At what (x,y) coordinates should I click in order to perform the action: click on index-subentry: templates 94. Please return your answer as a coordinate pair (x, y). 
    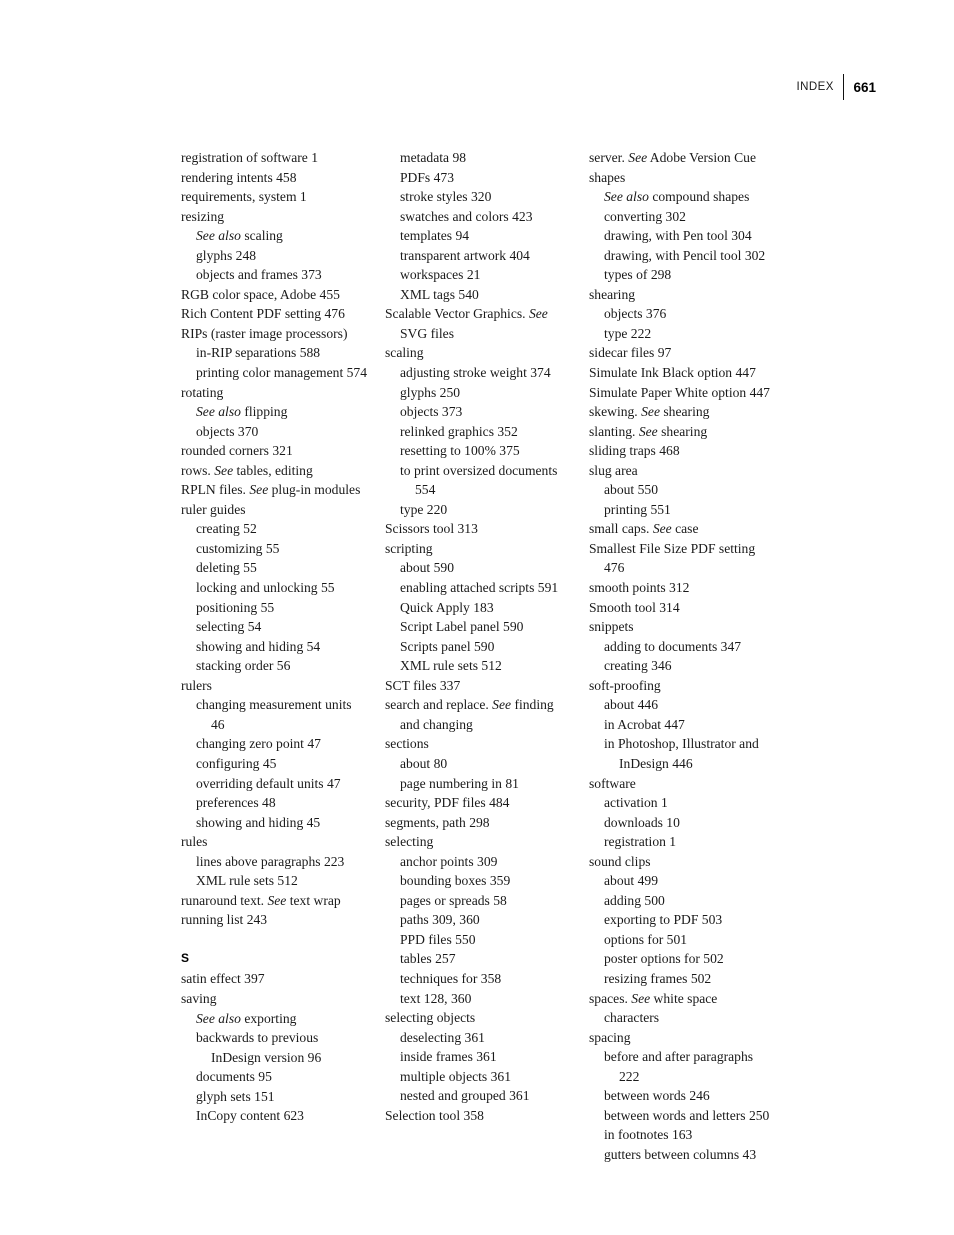
    Looking at the image, I should click on (485, 236).